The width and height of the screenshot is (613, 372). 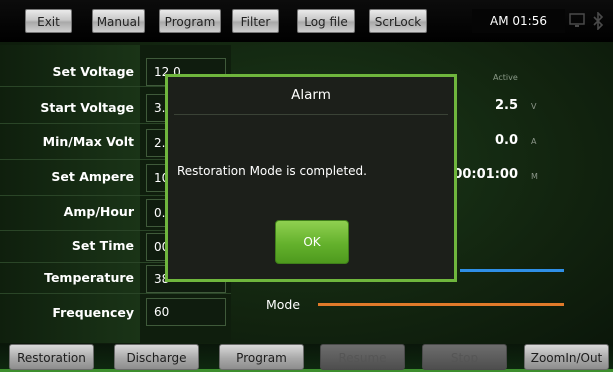 What do you see at coordinates (48, 21) in the screenshot?
I see `exit-button: Exit` at bounding box center [48, 21].